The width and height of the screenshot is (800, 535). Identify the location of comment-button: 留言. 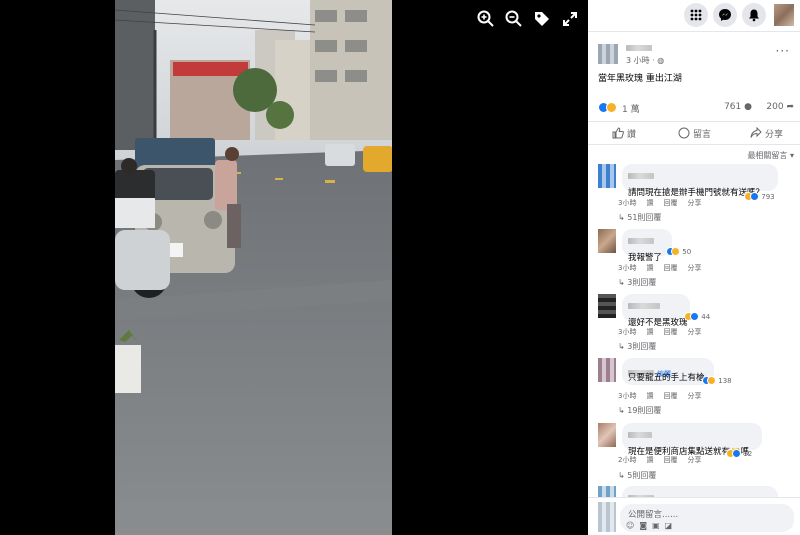
(694, 134).